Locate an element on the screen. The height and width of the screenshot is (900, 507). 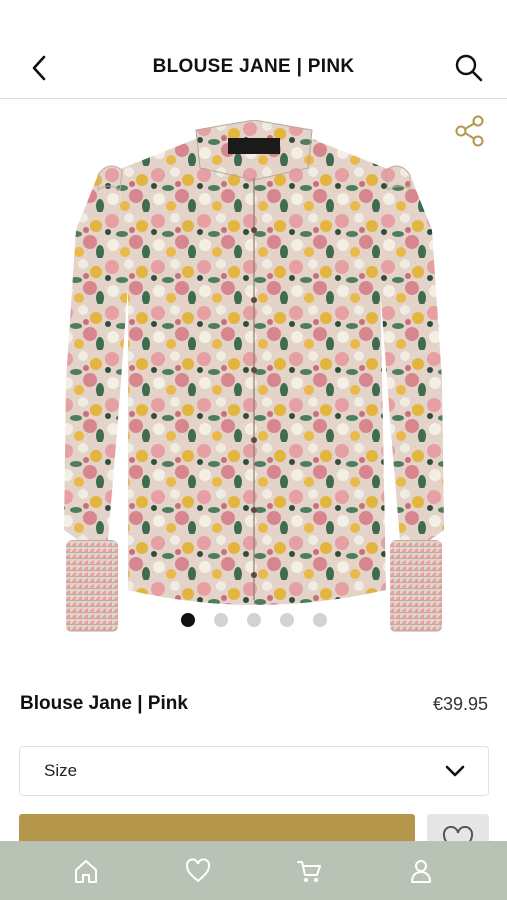
tab-wishlist is located at coordinates (198, 871).